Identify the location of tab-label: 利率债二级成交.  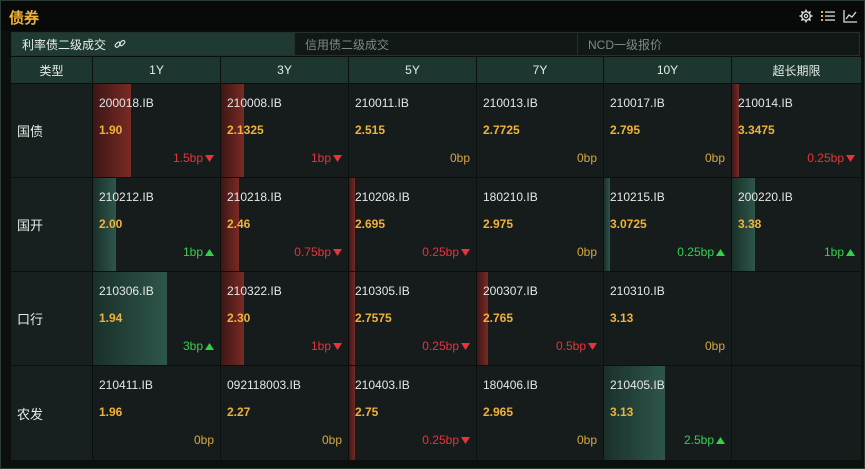
(64, 44).